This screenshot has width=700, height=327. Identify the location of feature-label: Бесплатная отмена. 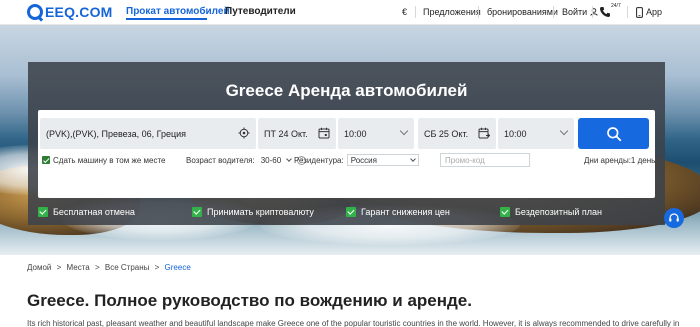
(94, 212).